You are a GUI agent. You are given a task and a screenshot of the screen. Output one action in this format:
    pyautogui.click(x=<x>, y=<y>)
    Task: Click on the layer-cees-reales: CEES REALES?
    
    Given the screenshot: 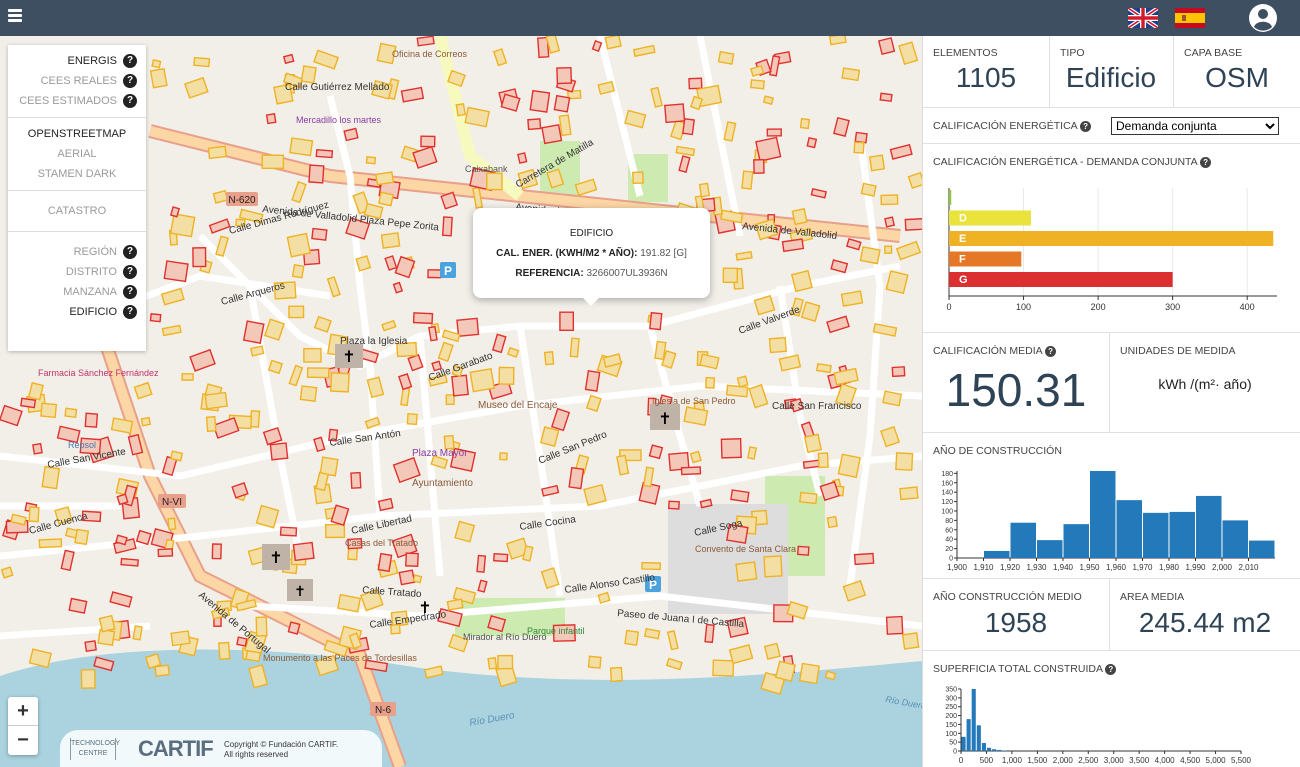 What is the action you would take?
    pyautogui.click(x=77, y=81)
    